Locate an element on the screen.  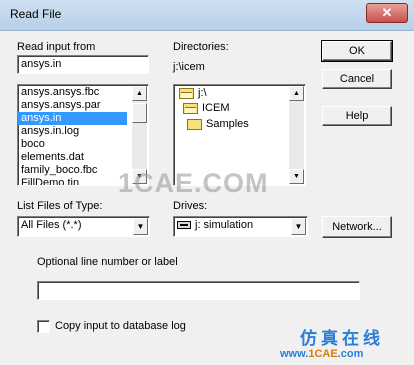
filename-input: ansys.in is located at coordinates (83, 64).